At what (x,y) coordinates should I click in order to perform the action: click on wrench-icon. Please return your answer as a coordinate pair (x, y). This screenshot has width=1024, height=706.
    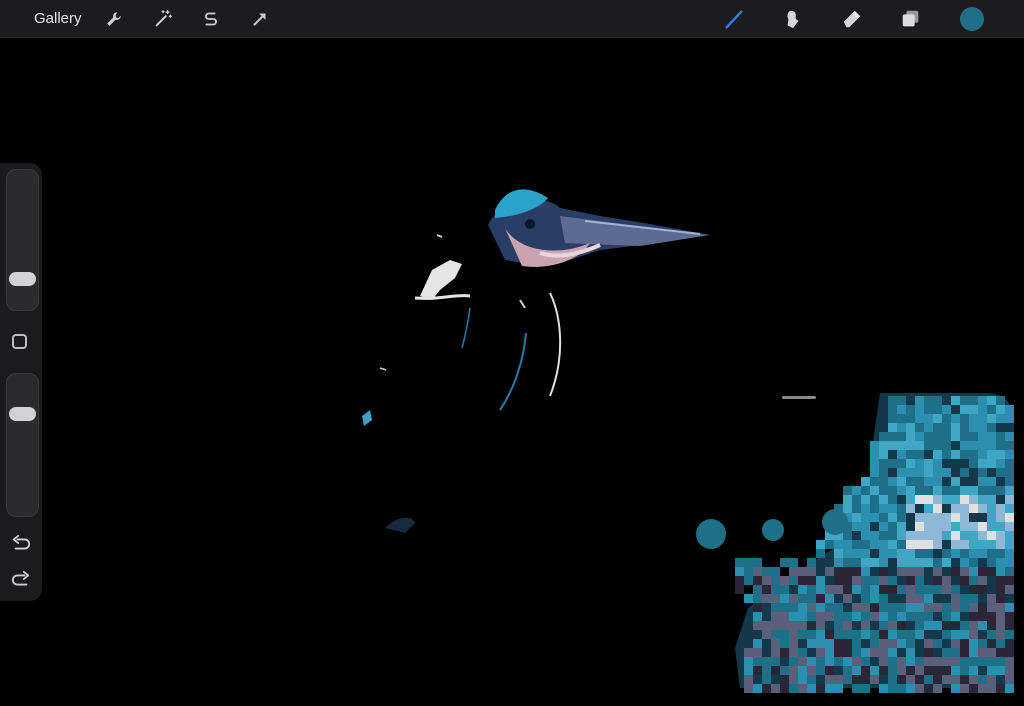
    Looking at the image, I should click on (114, 19).